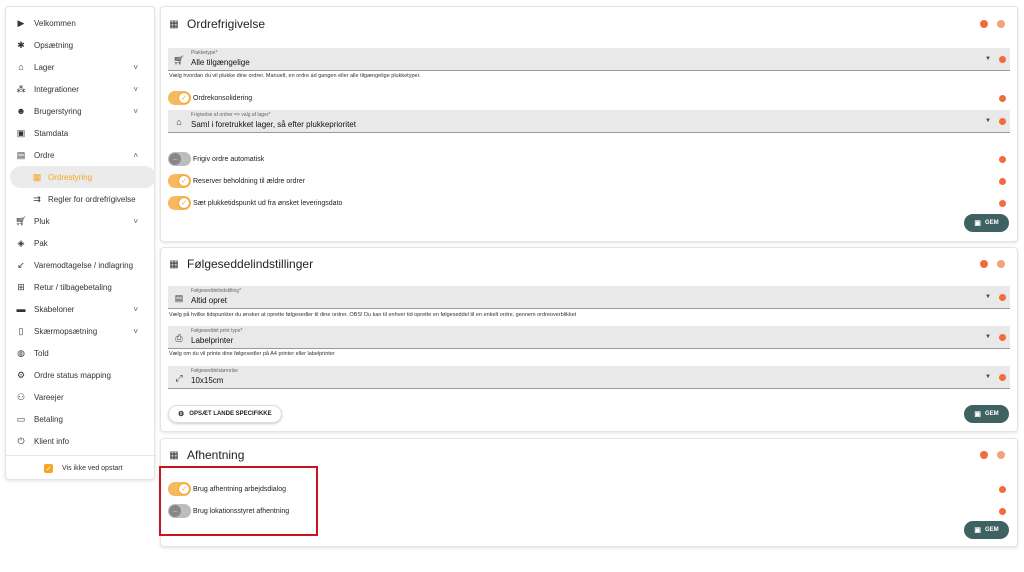  What do you see at coordinates (81, 397) in the screenshot?
I see `sidebar-item-vareejer: ⚇ Vareejer` at bounding box center [81, 397].